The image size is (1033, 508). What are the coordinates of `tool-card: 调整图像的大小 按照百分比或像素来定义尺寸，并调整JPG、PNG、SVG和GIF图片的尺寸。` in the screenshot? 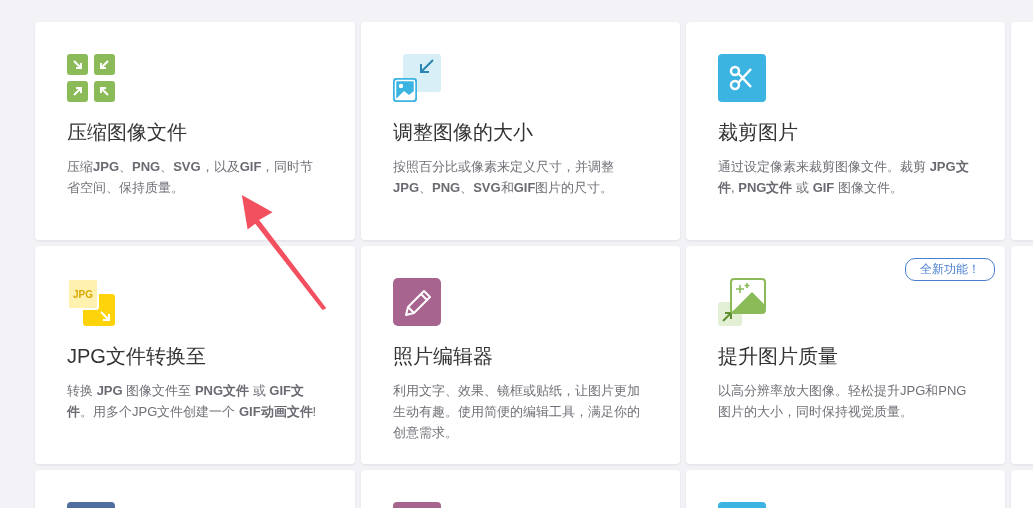 It's located at (520, 131).